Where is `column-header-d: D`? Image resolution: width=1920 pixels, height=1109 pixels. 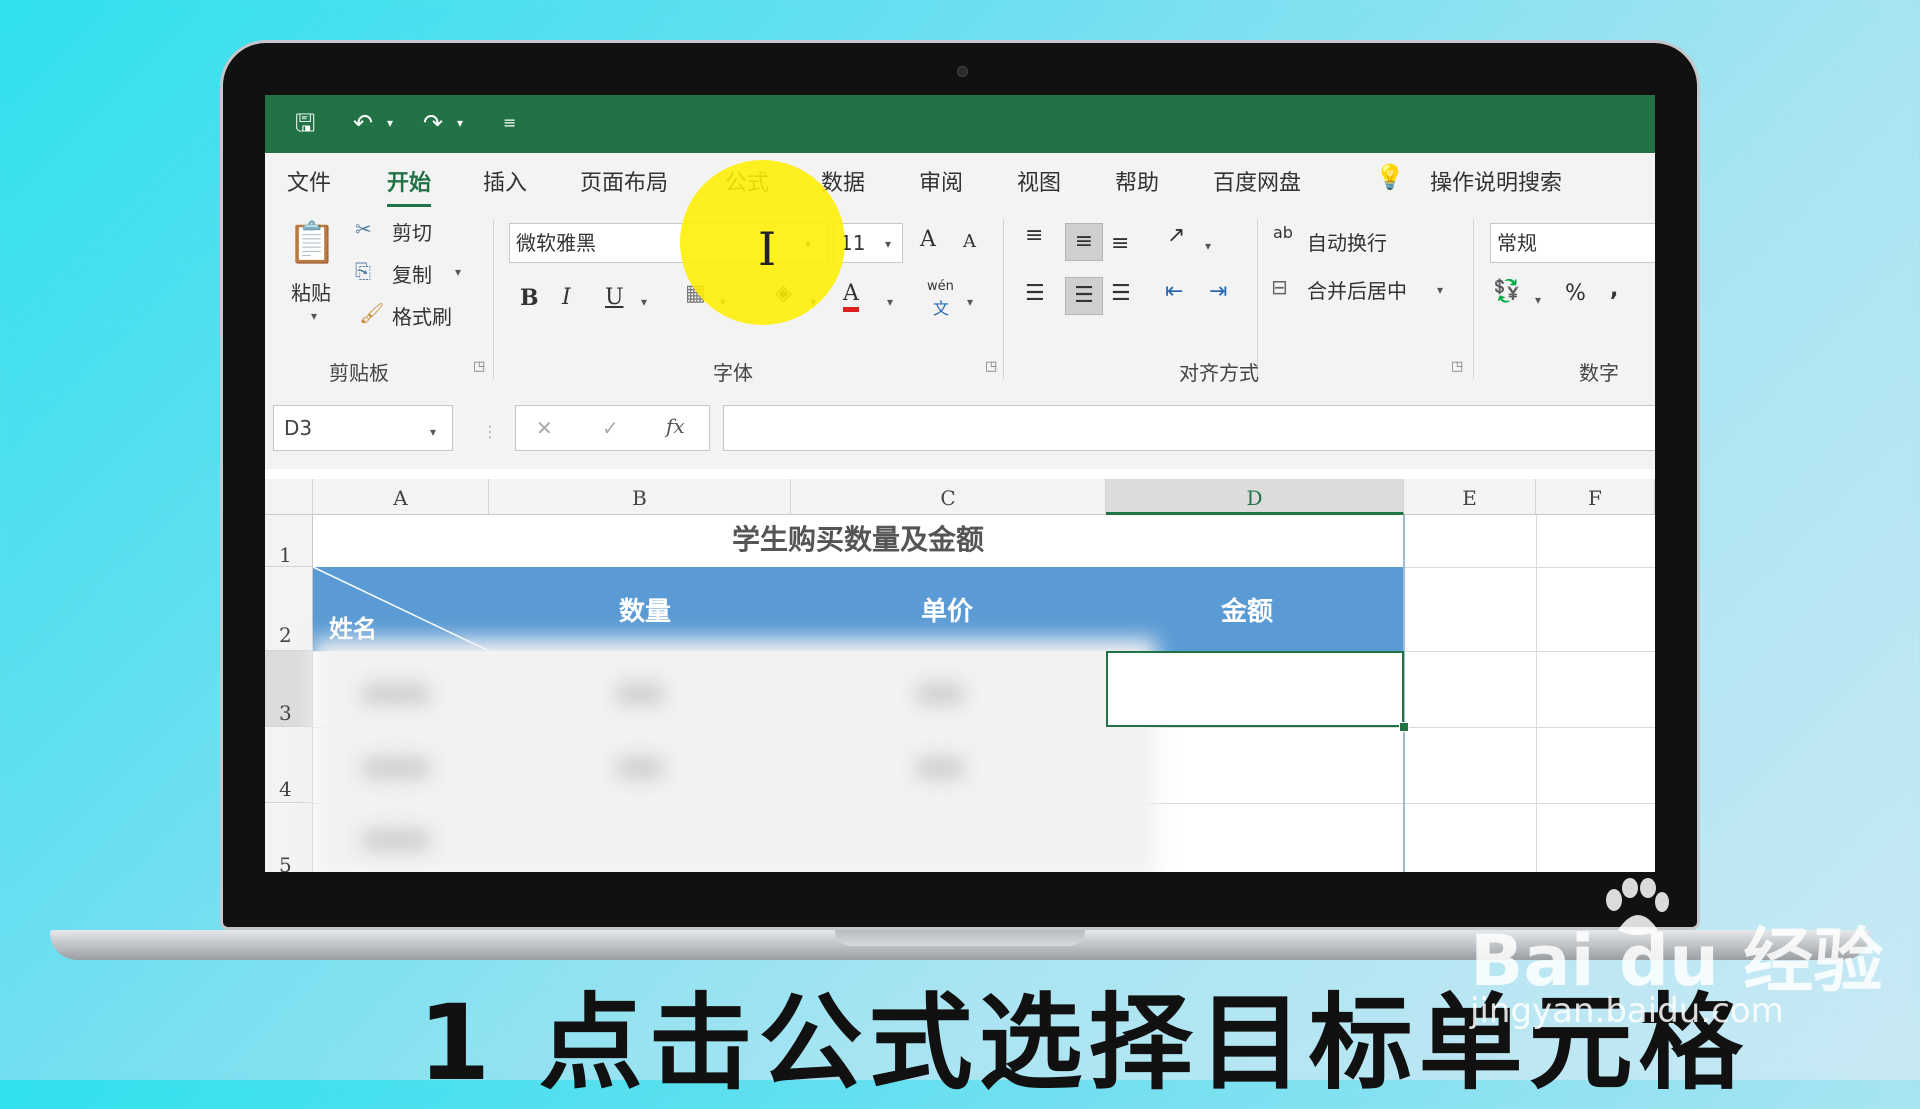 column-header-d: D is located at coordinates (1255, 497).